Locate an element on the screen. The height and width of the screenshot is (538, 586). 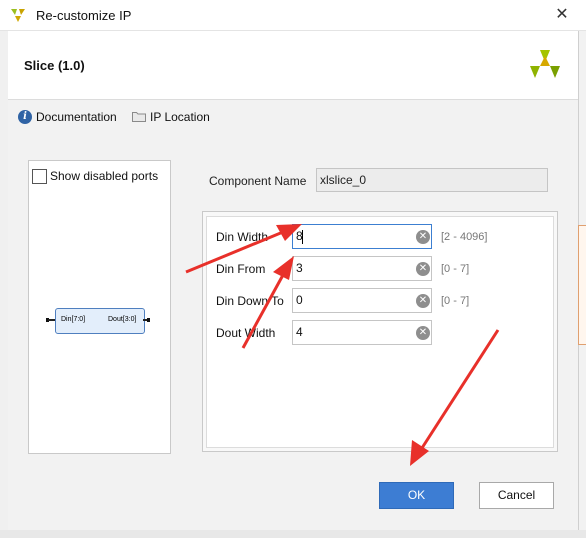
din-down-to-label: Din Down To is located at coordinates (250, 301).